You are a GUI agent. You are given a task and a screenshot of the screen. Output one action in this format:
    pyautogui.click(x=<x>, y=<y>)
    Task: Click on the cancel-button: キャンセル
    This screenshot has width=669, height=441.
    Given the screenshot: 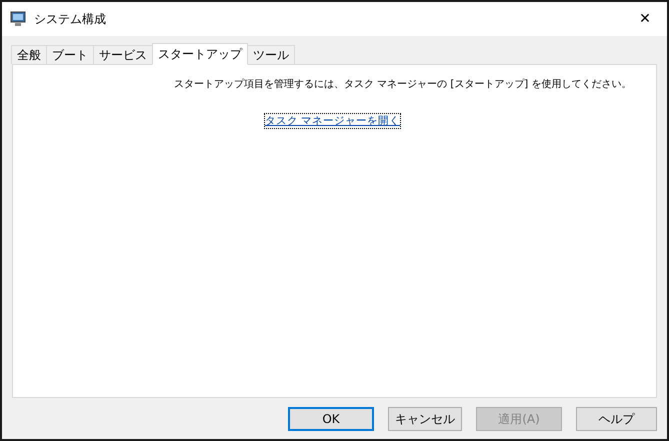 What is the action you would take?
    pyautogui.click(x=425, y=419)
    